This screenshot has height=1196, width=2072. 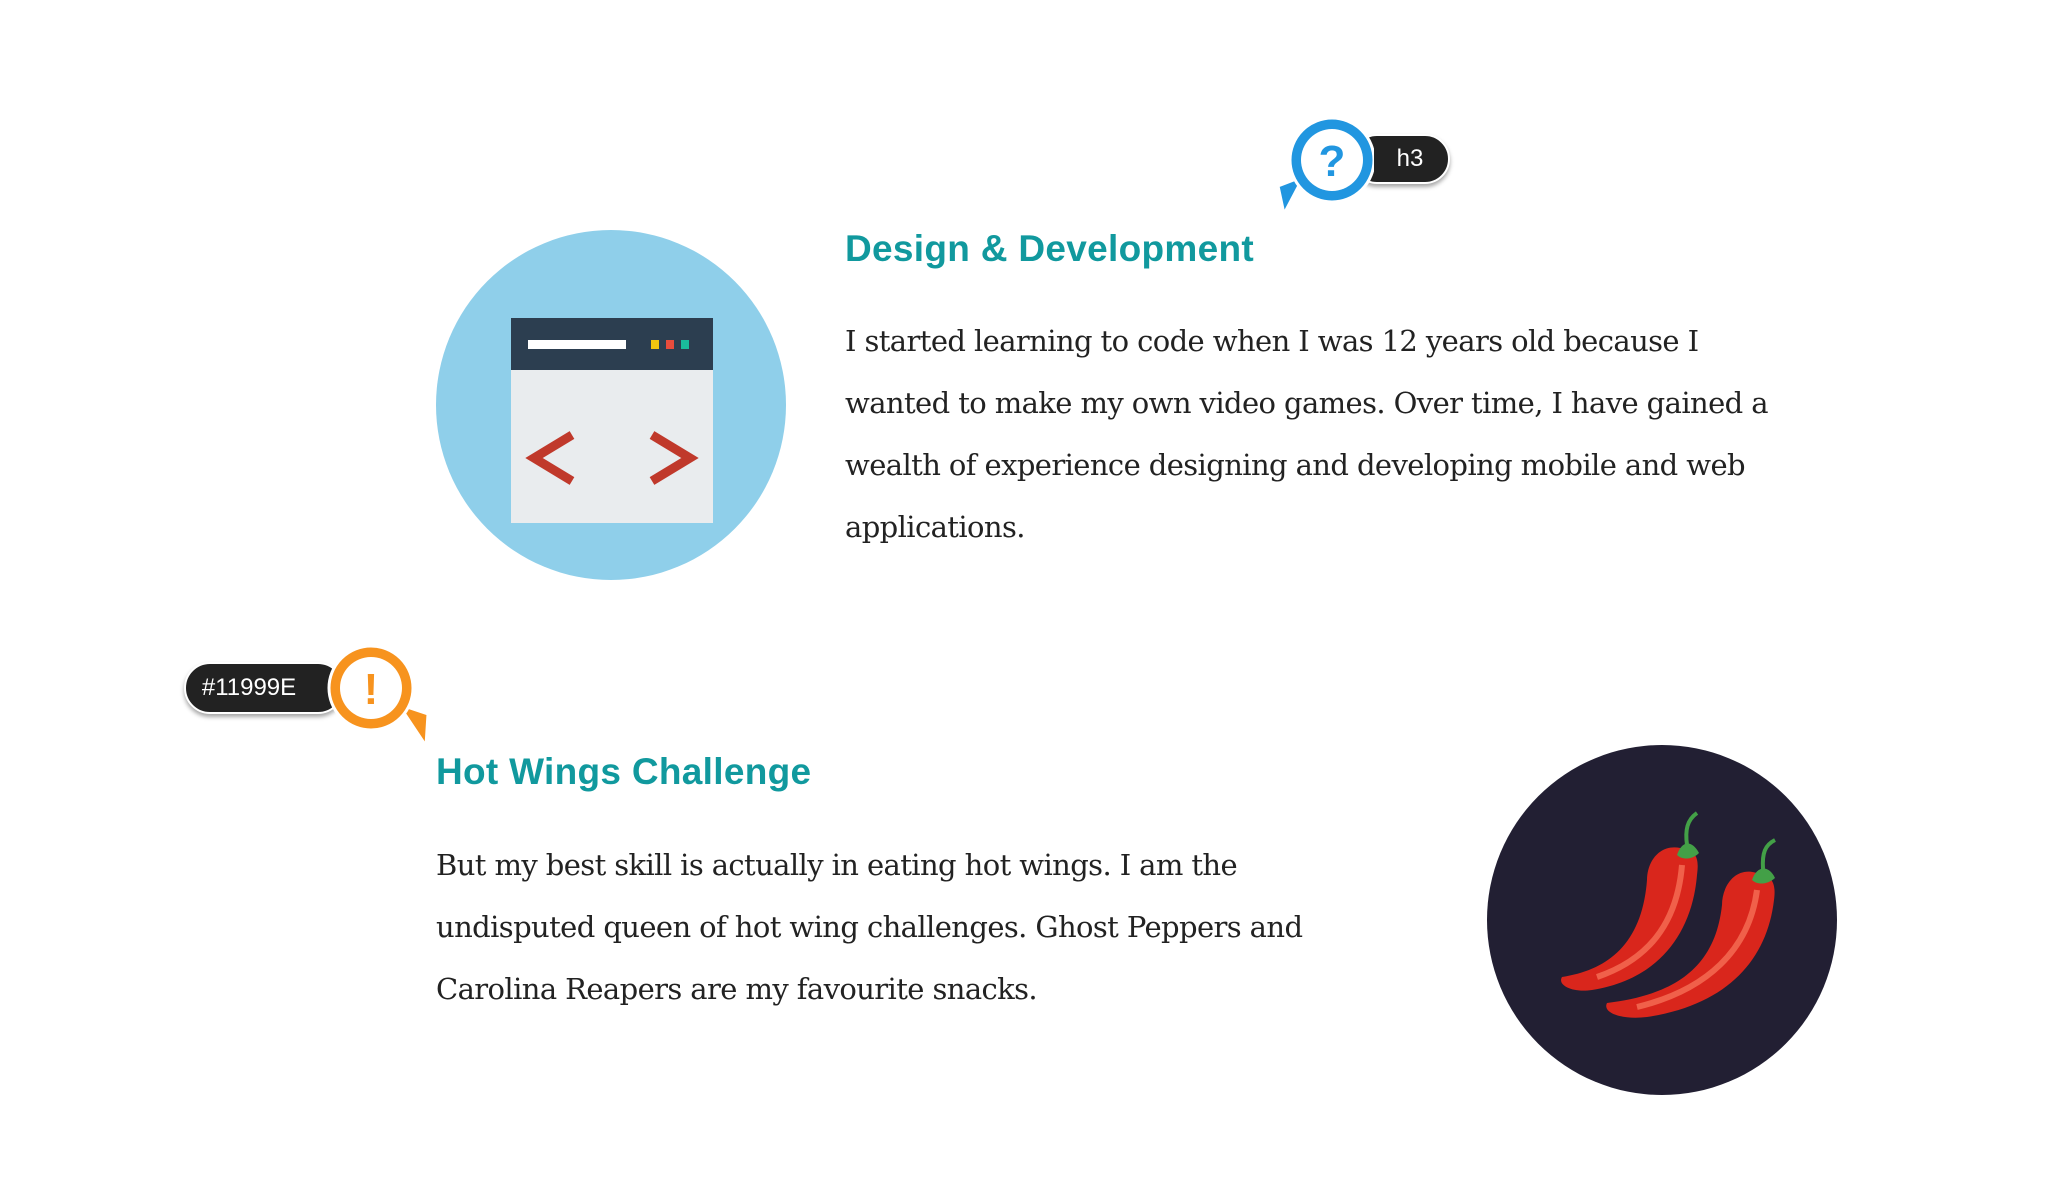 I want to click on code-window-image, so click(x=611, y=405).